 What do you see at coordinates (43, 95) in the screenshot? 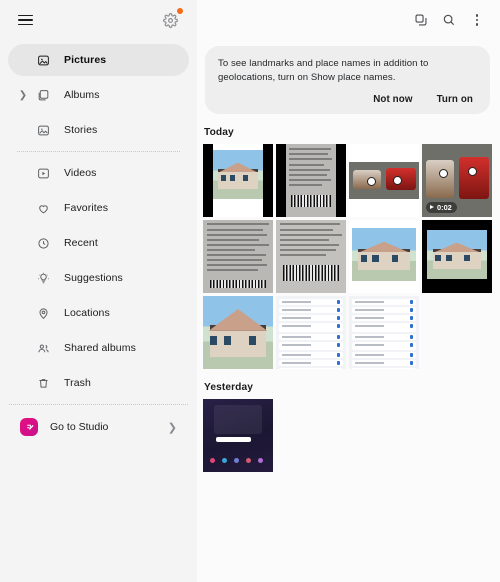
I see `albums-icon` at bounding box center [43, 95].